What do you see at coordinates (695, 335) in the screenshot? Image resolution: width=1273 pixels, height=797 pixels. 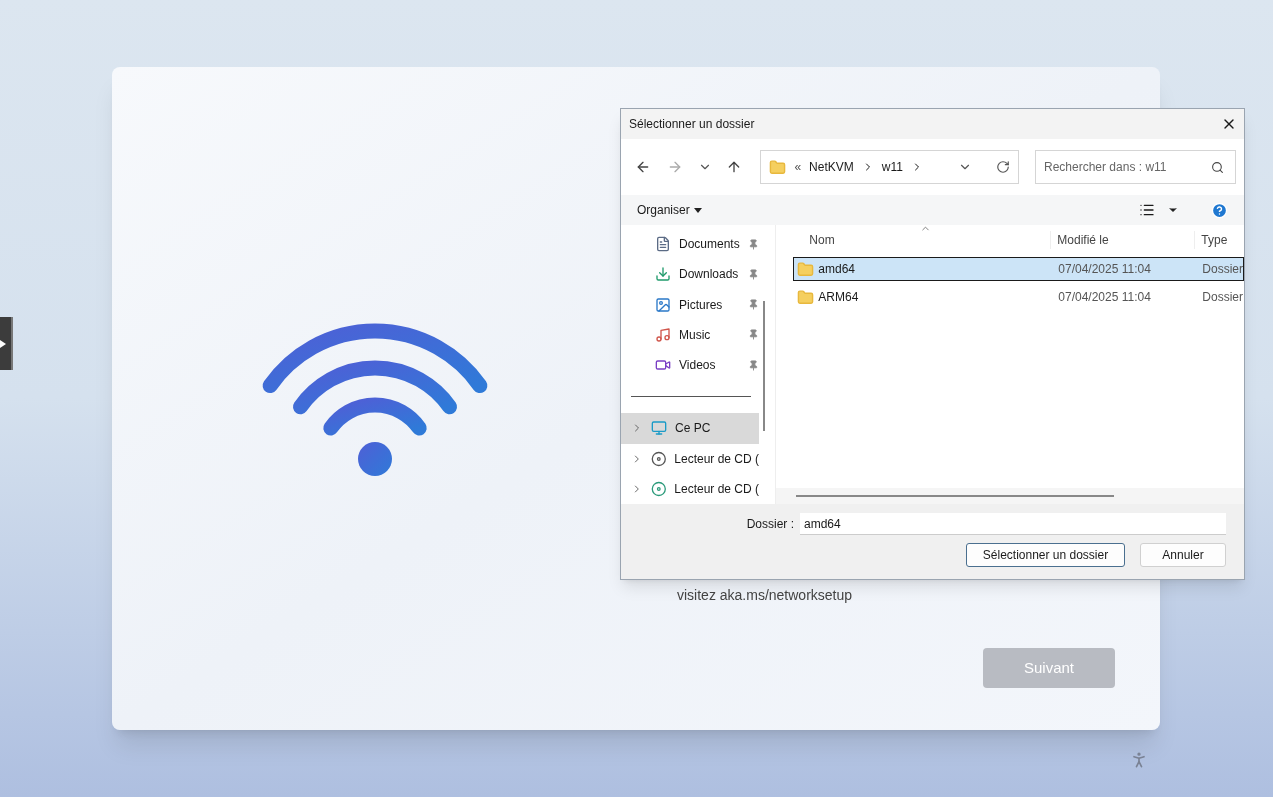 I see `nav-item-label: Music` at bounding box center [695, 335].